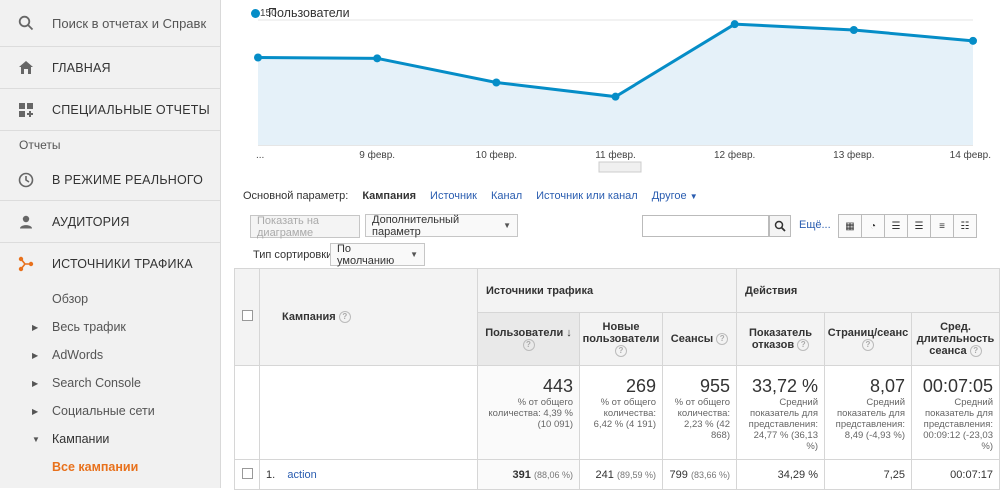 This screenshot has width=1000, height=490. I want to click on x-tick-label: 14 февр., so click(970, 155).